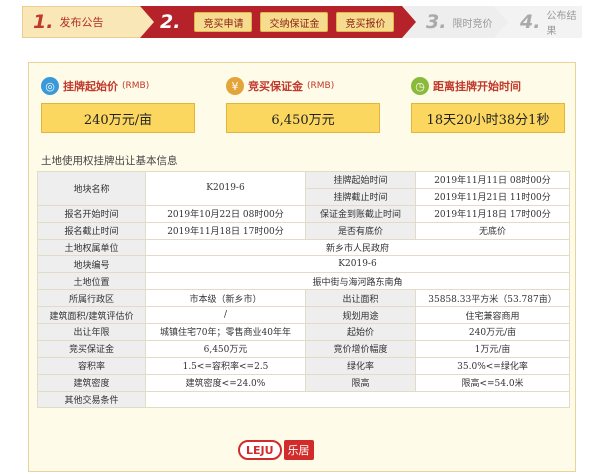 This screenshot has width=600, height=474. I want to click on countdown-value: 18天20小时38分1秒, so click(488, 118).